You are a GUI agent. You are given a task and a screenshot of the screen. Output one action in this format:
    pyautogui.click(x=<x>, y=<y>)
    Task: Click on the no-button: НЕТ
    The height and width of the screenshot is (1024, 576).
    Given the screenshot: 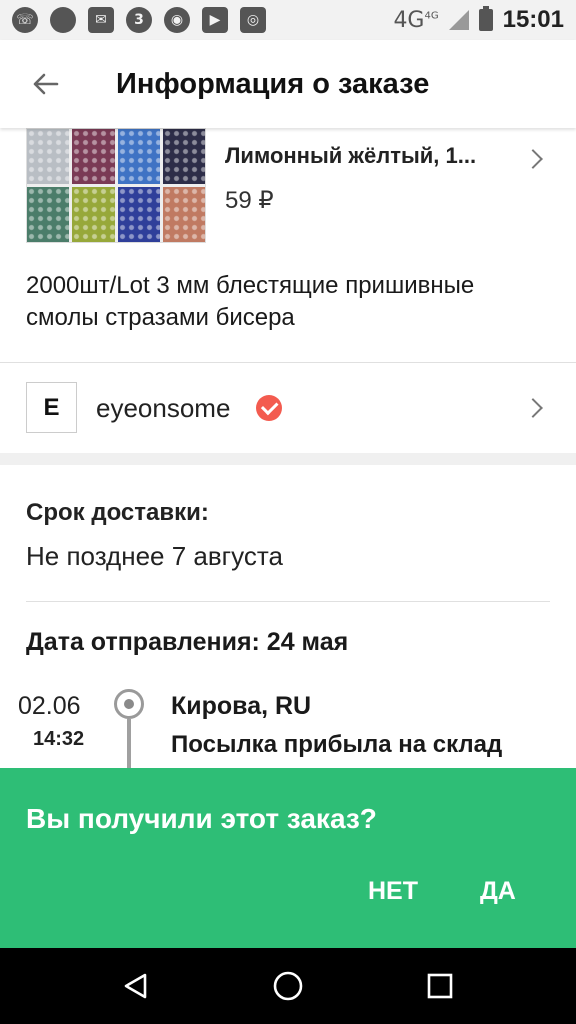 What is the action you would take?
    pyautogui.click(x=393, y=891)
    